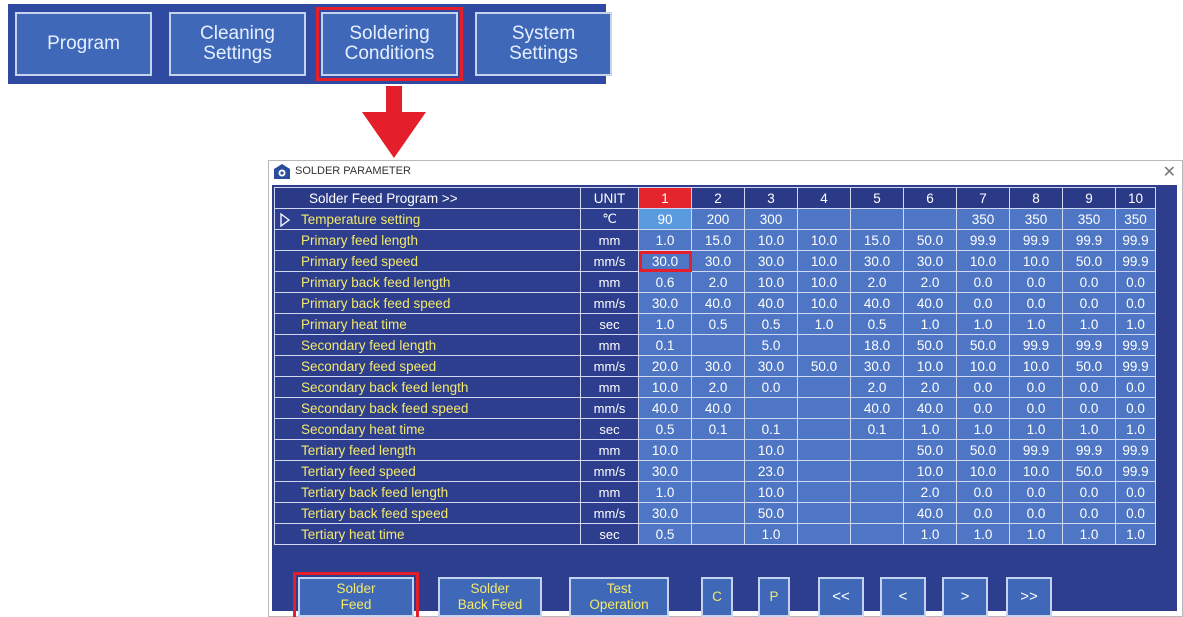  What do you see at coordinates (717, 597) in the screenshot?
I see `c-button: C` at bounding box center [717, 597].